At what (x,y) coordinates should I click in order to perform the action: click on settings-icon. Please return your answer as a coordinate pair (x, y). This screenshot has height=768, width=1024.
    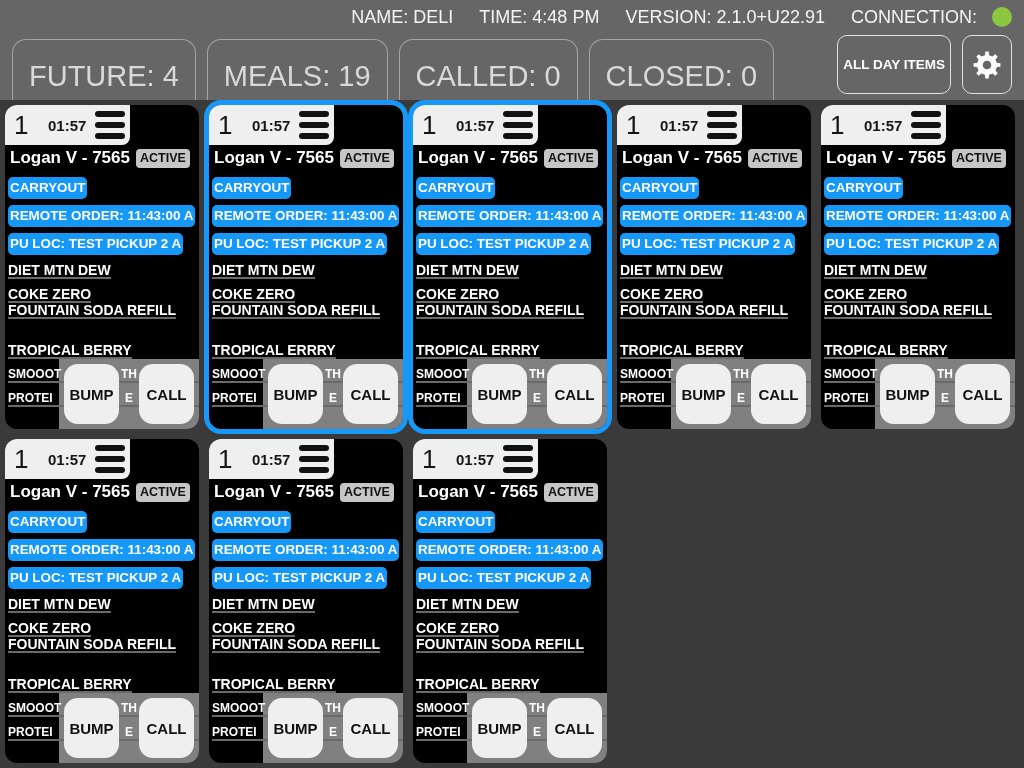
    Looking at the image, I should click on (987, 64).